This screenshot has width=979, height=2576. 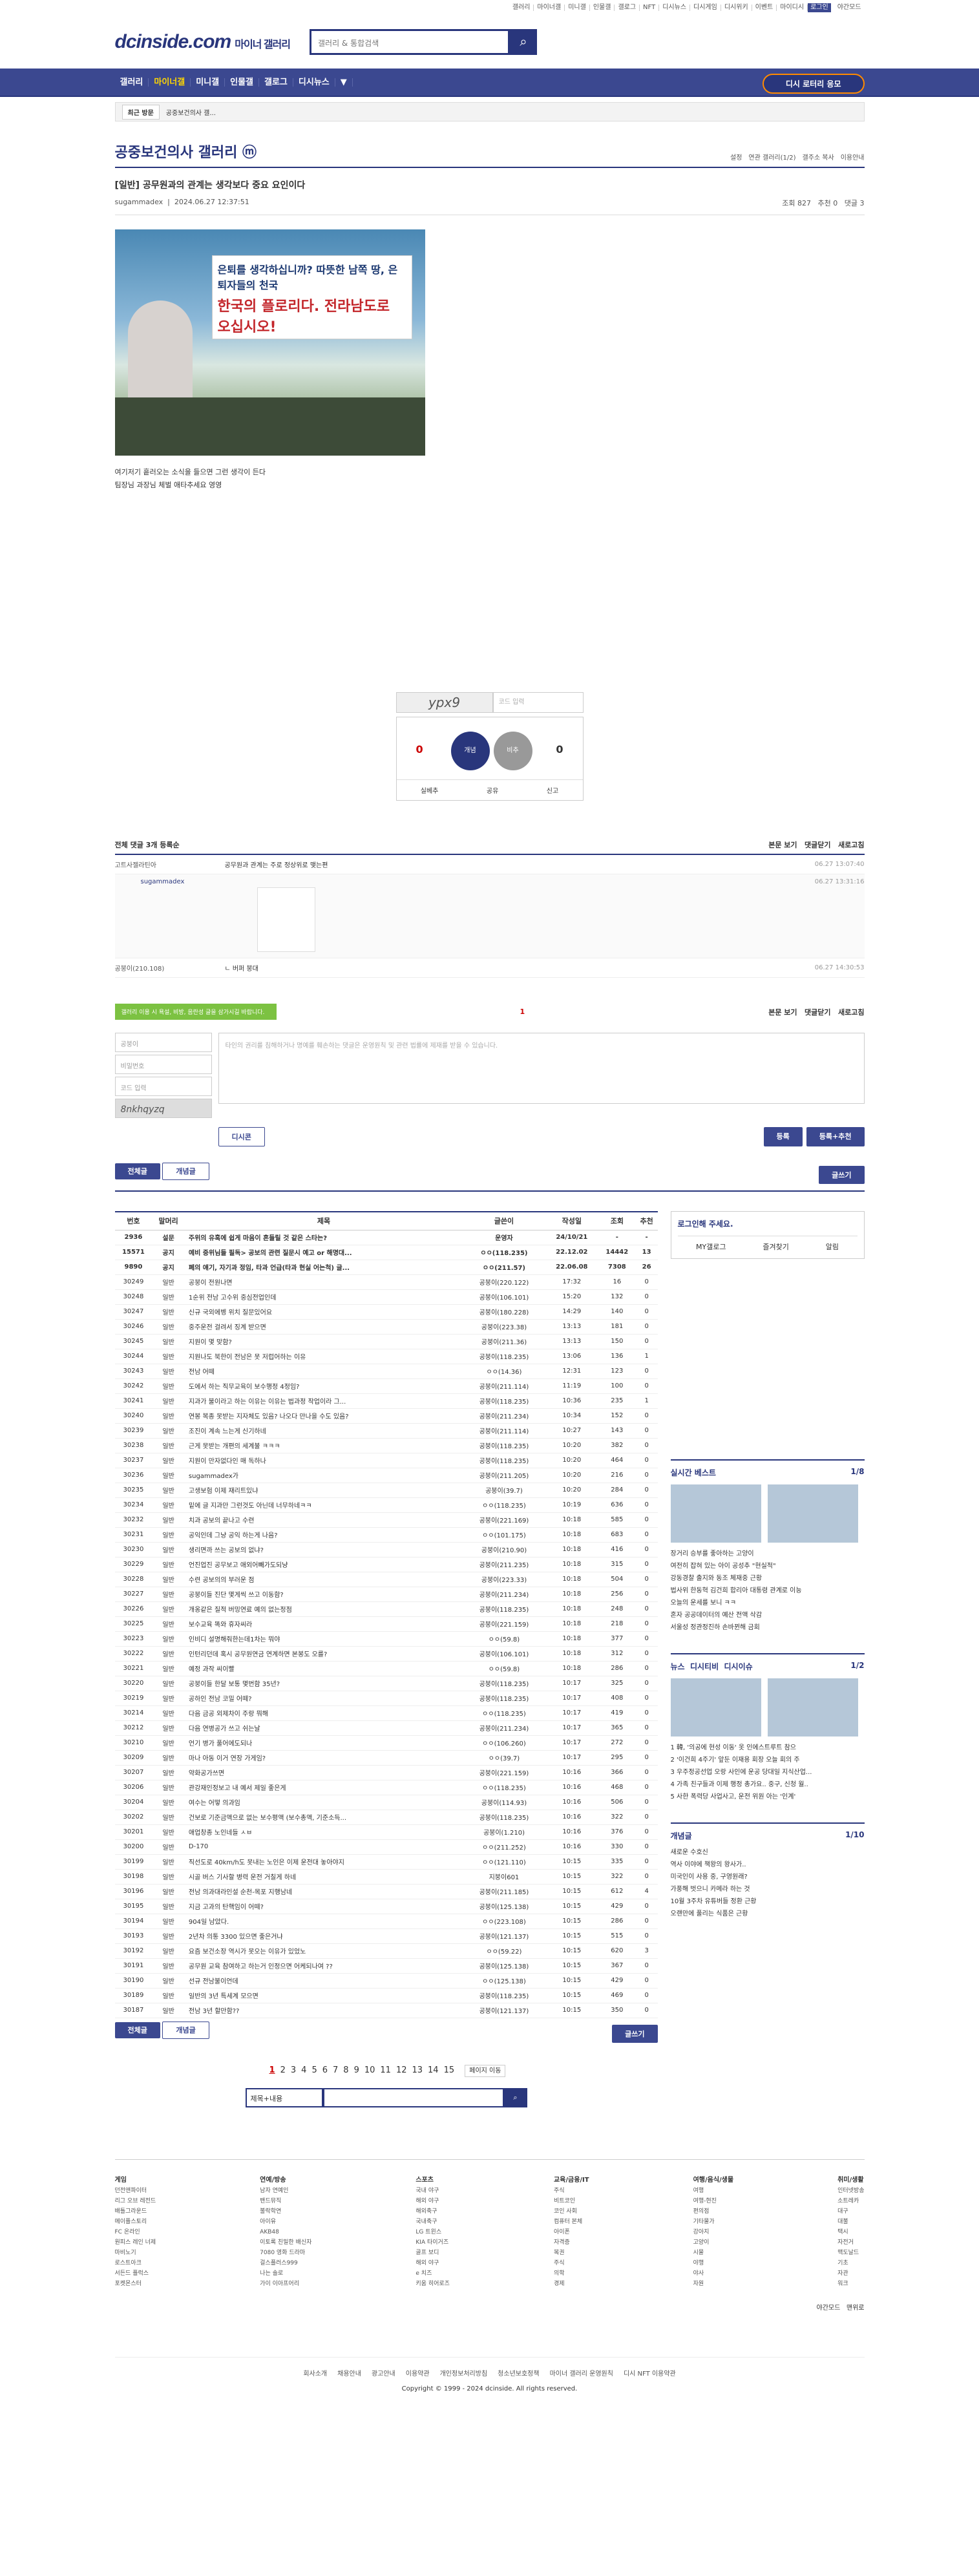 I want to click on table-row: 30194 일반 904일 남았다. ㅇㅇ(223.108) 10:15 286 0, so click(x=386, y=1921).